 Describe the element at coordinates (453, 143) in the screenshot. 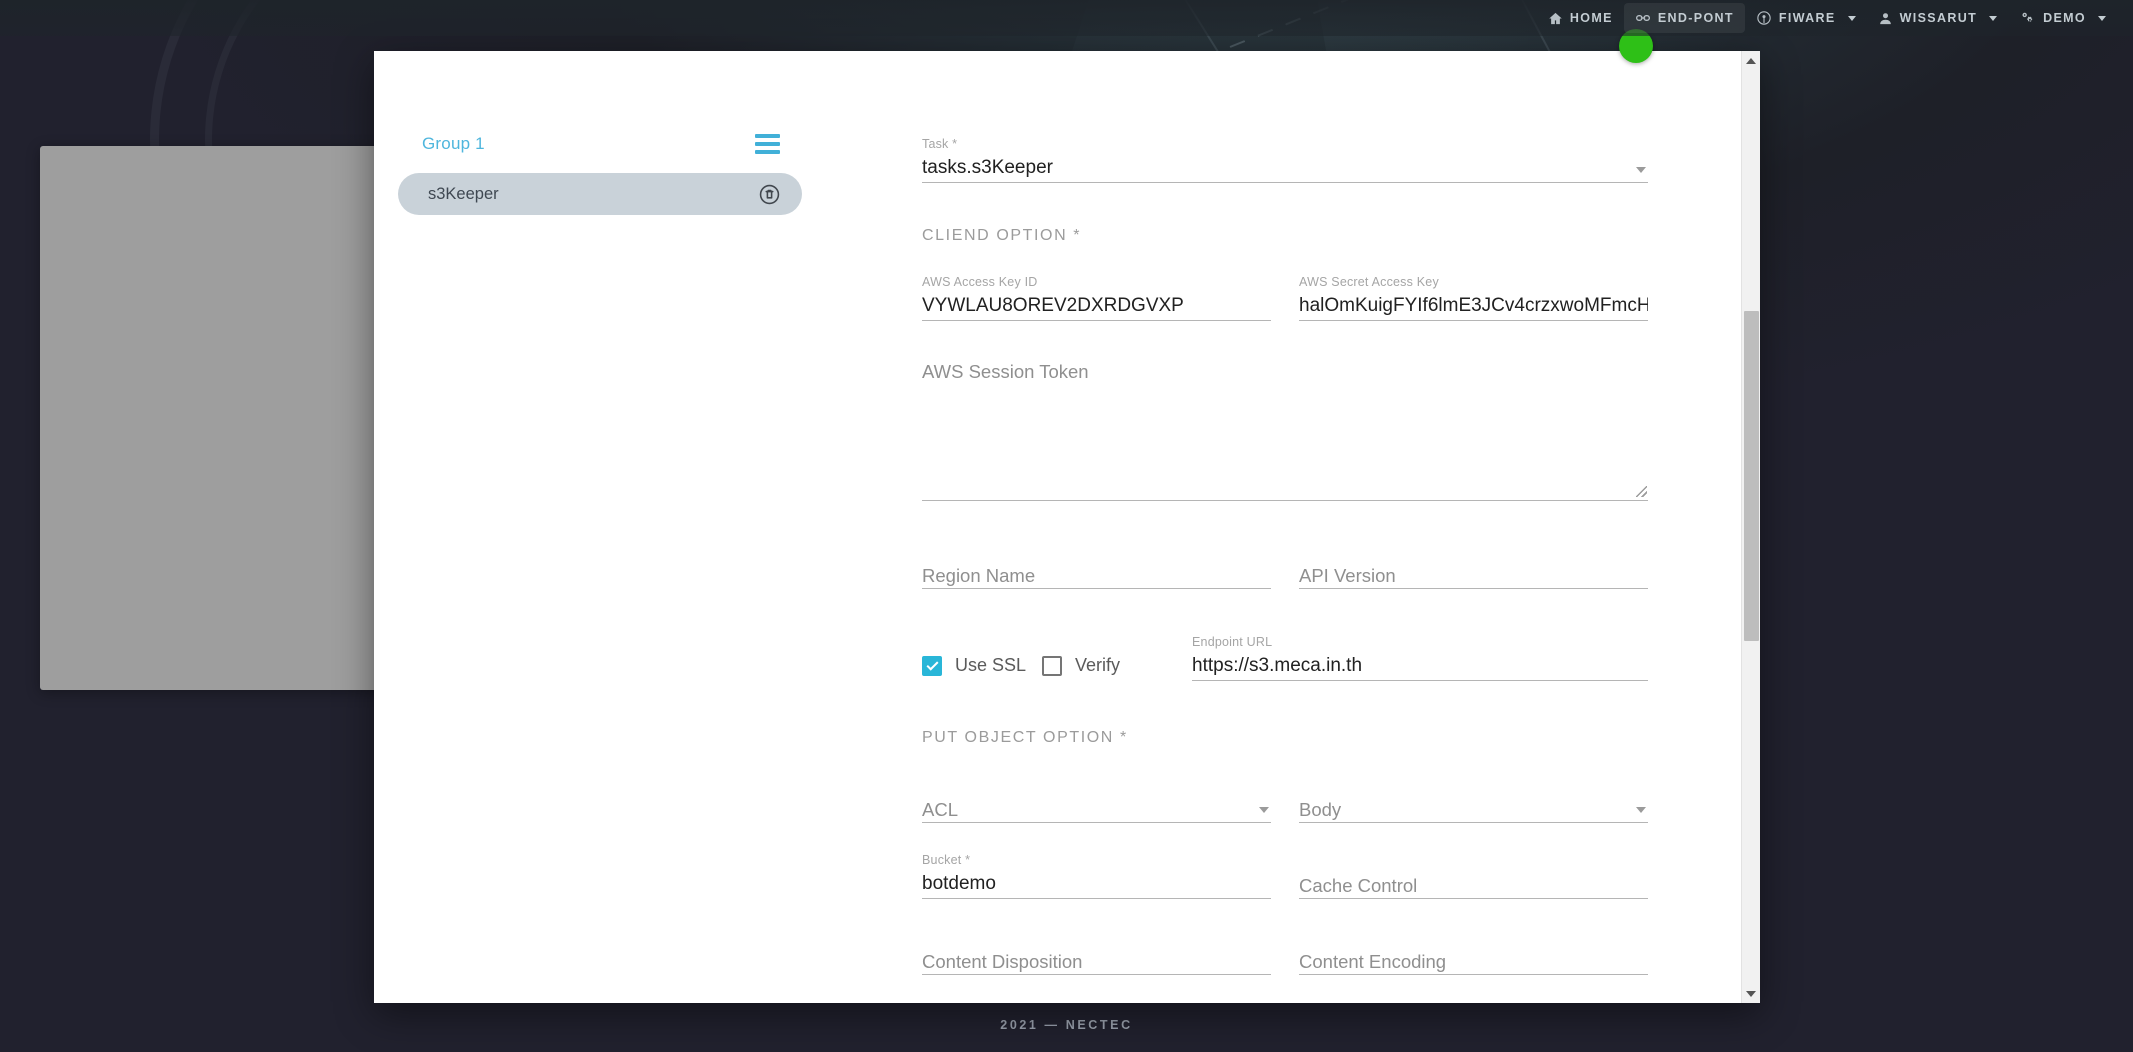

I see `group-title: Group 1` at that location.